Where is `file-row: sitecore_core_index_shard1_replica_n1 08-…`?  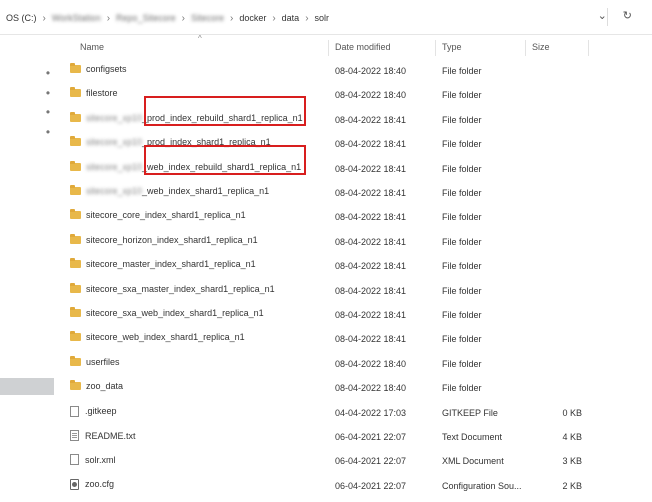 file-row: sitecore_core_index_shard1_replica_n1 08-… is located at coordinates (361, 218).